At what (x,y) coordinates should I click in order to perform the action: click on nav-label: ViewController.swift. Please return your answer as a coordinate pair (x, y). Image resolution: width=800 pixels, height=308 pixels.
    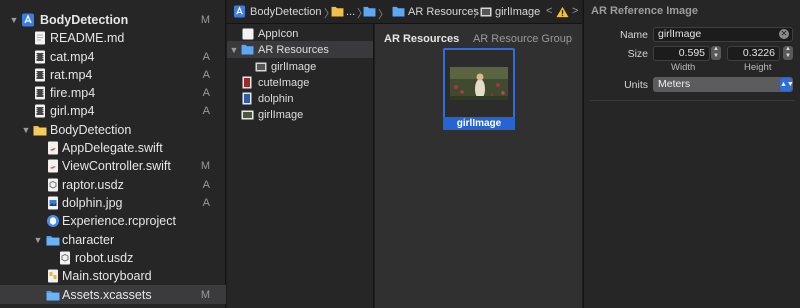
    Looking at the image, I should click on (116, 166).